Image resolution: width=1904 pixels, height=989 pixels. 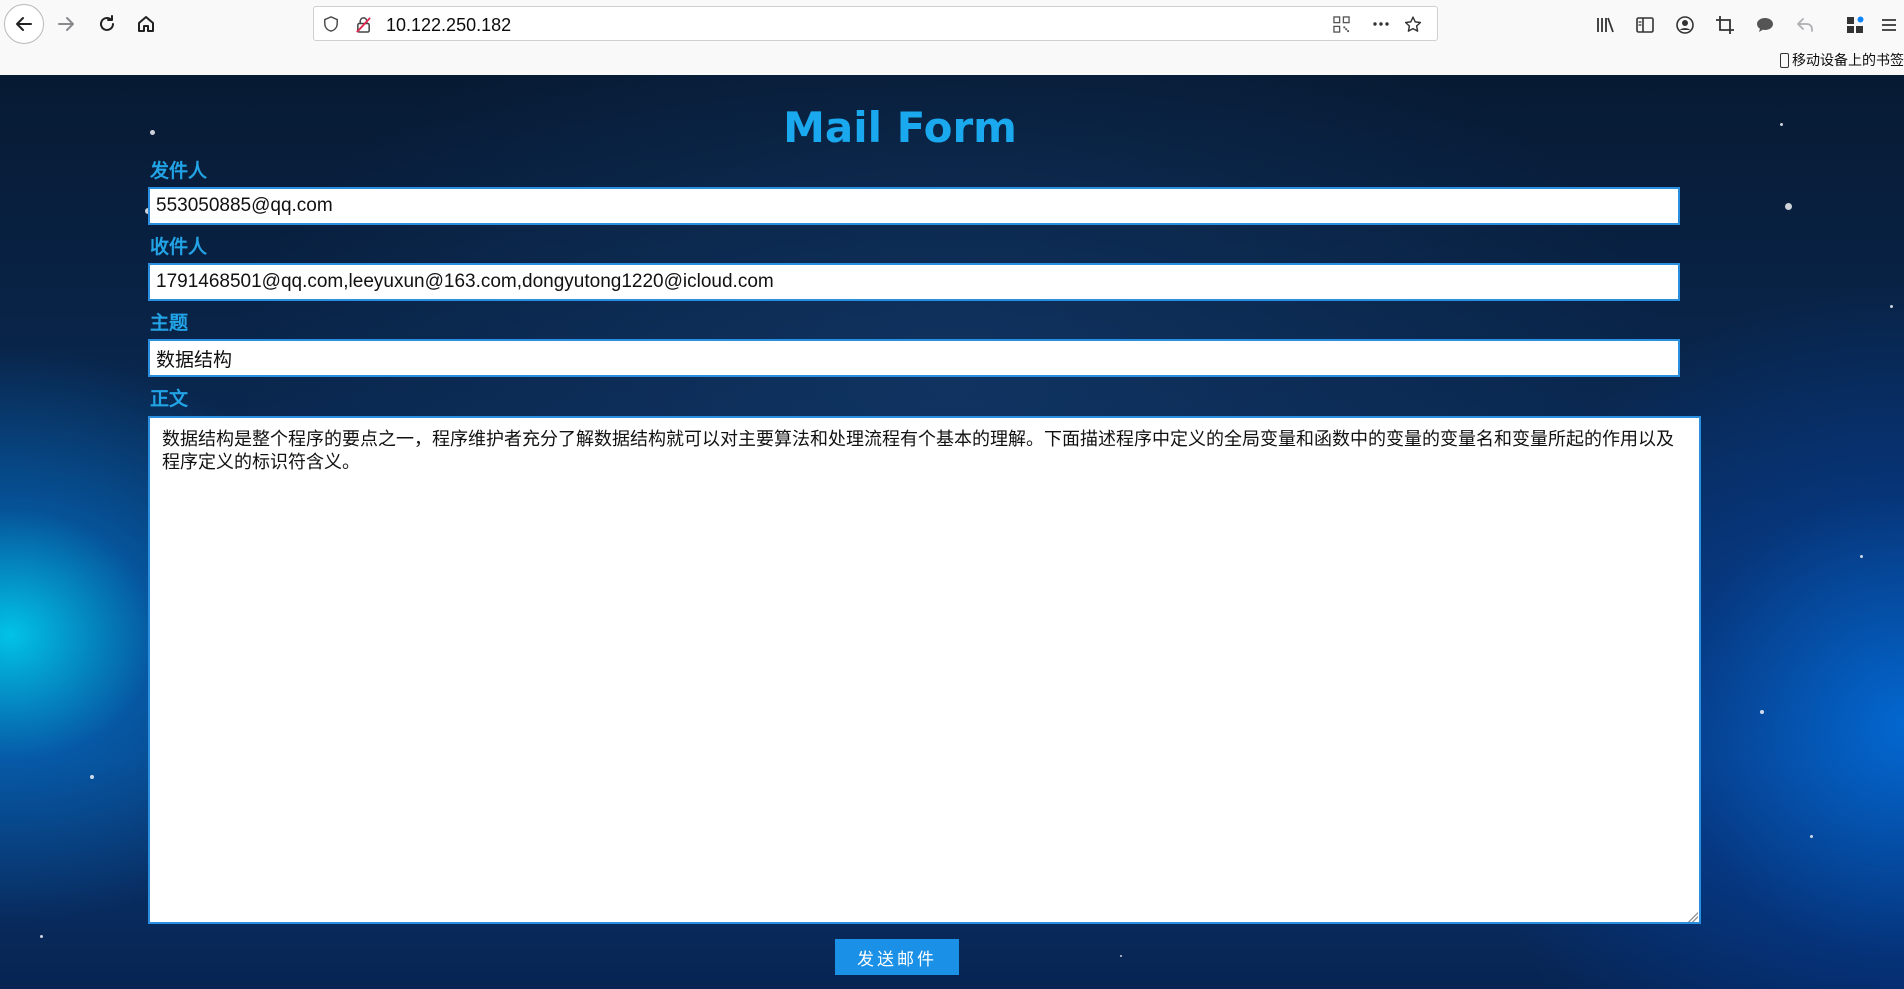 I want to click on sidebar-icon, so click(x=1645, y=25).